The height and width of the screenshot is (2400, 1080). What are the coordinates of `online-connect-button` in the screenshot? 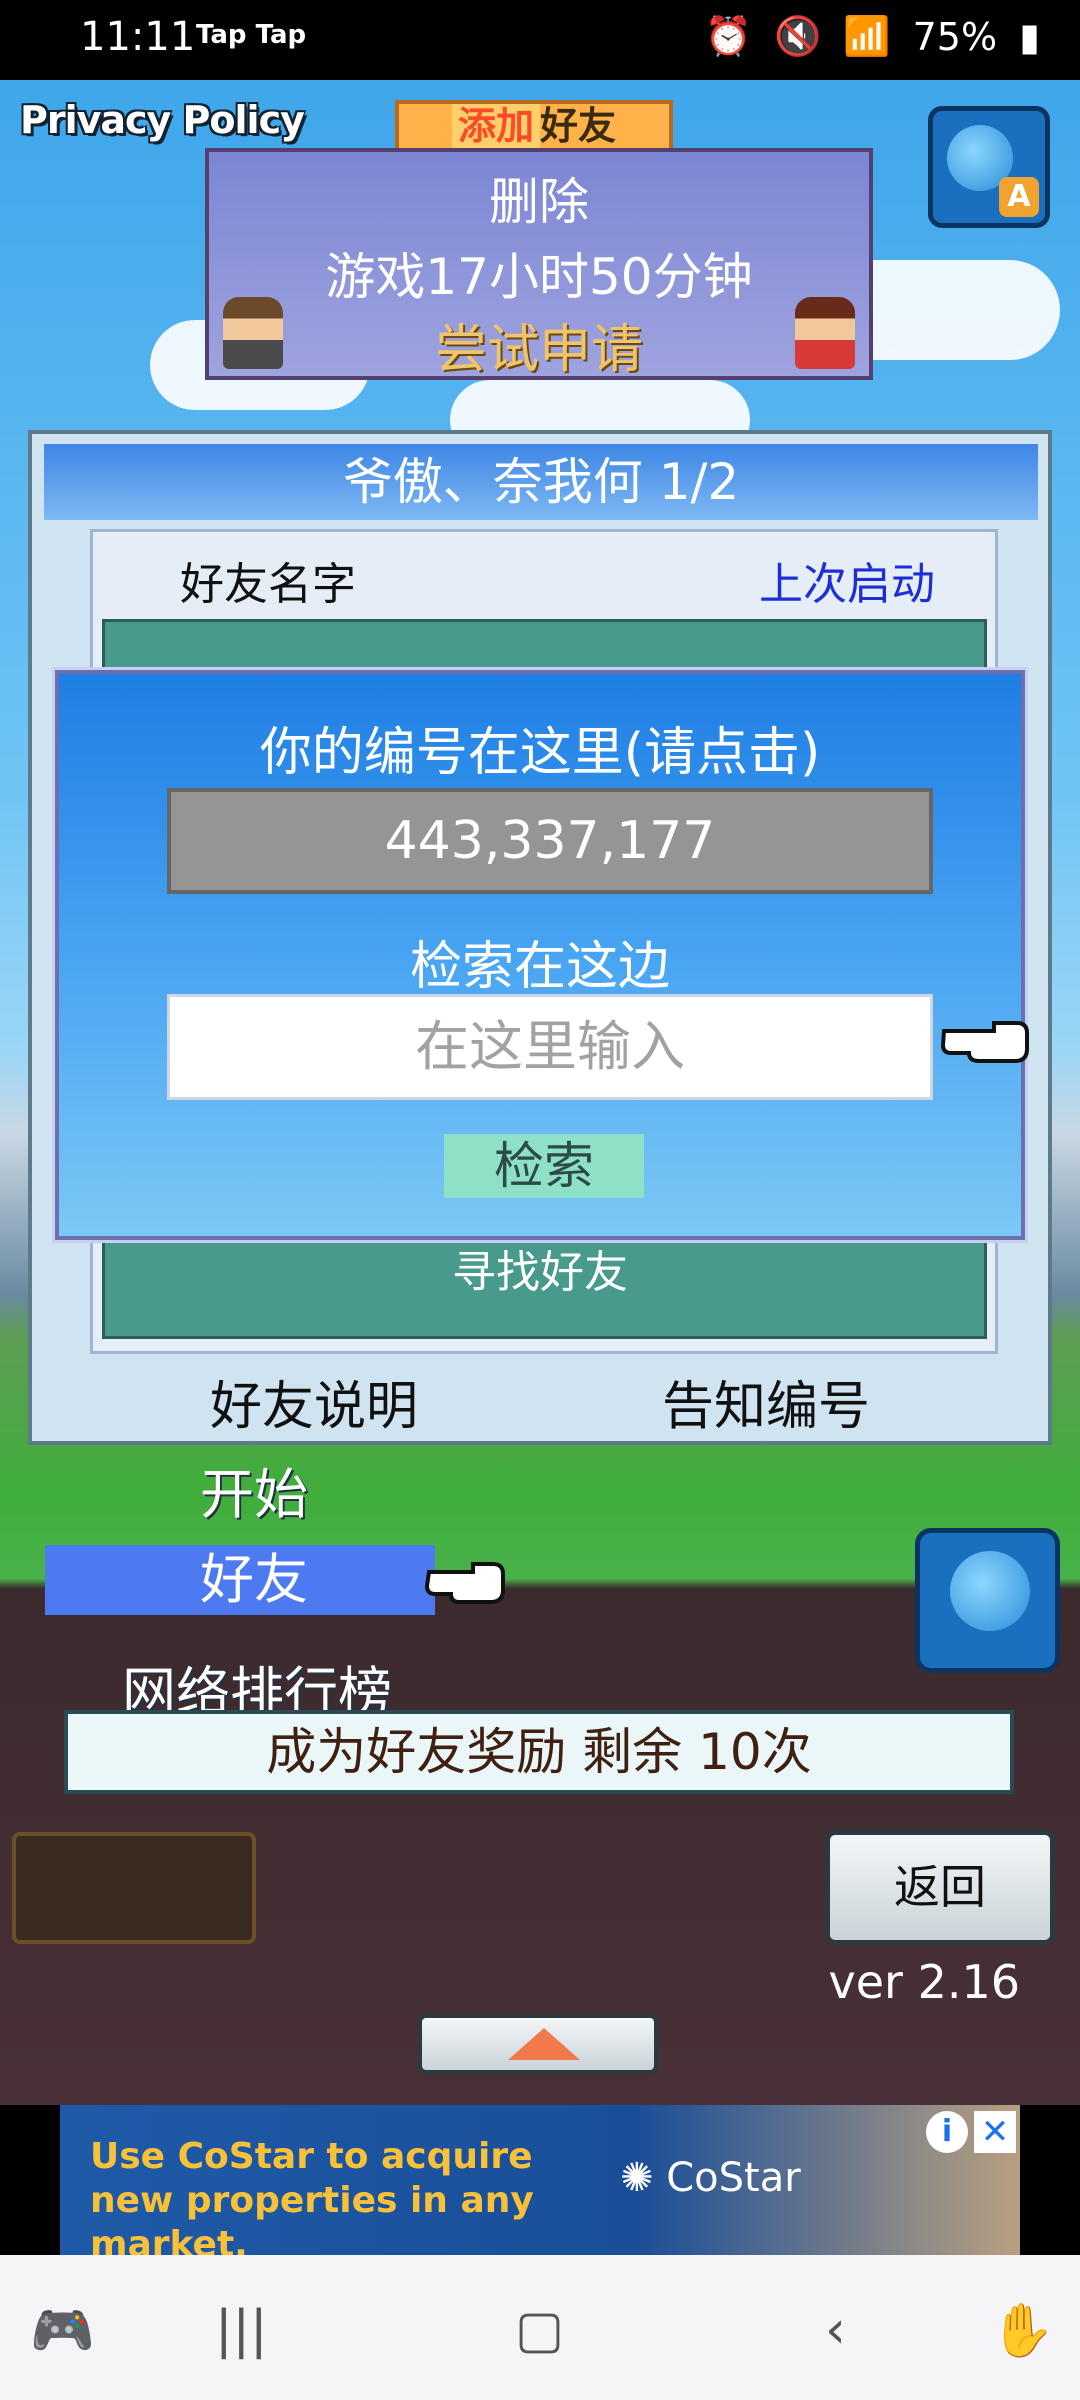 It's located at (987, 1600).